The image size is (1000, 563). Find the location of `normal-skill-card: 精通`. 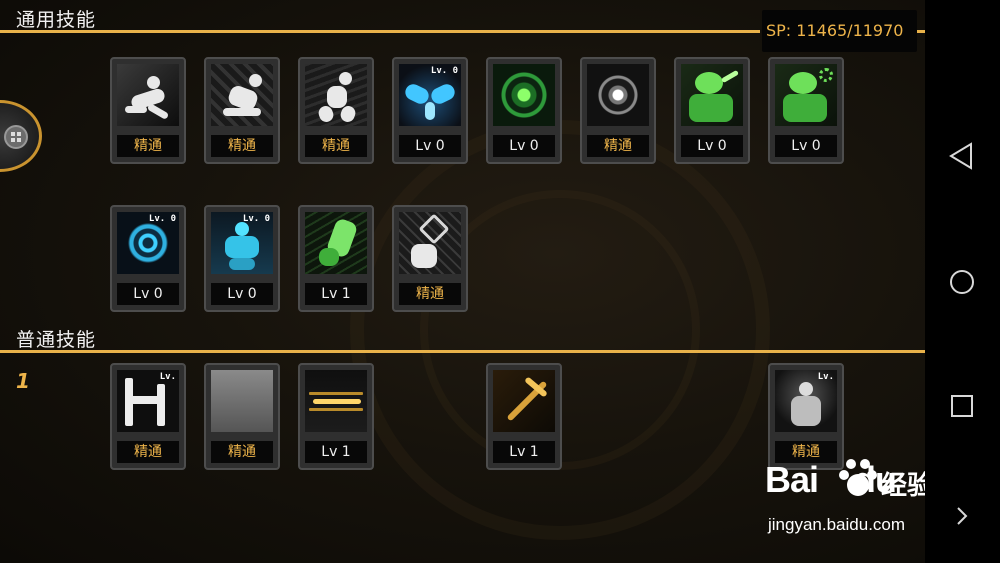

normal-skill-card: 精通 is located at coordinates (242, 416).